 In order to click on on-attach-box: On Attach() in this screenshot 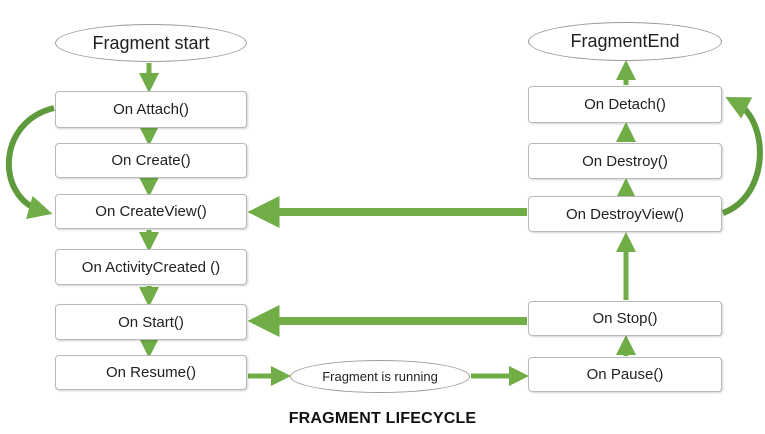, I will do `click(151, 109)`.